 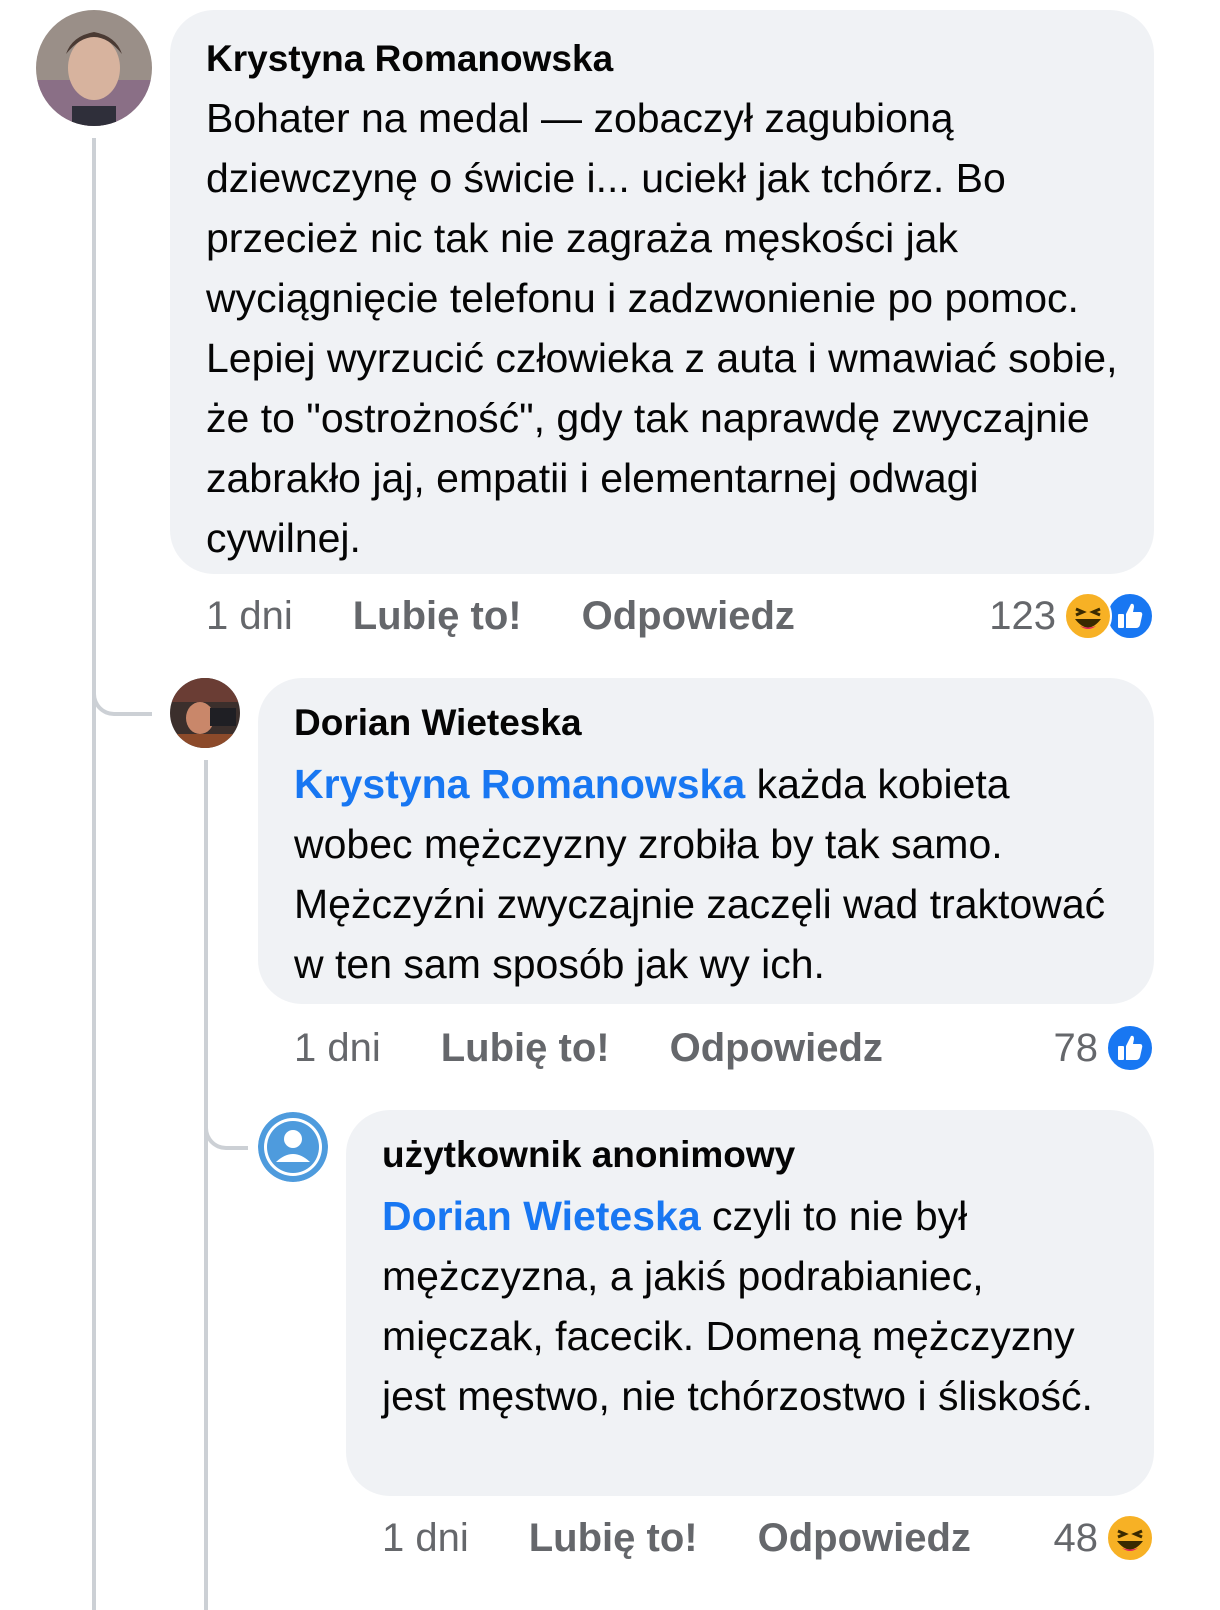 I want to click on avatar-krystyna, so click(x=94, y=68).